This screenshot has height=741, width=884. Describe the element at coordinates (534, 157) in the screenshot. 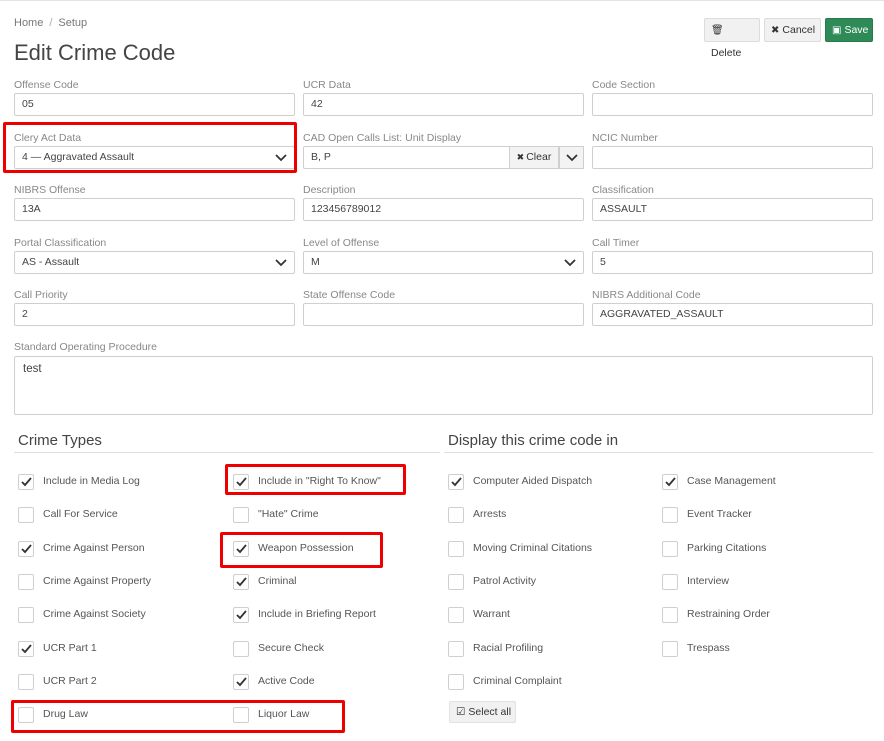

I see `clear-button: ✖ Clear` at that location.